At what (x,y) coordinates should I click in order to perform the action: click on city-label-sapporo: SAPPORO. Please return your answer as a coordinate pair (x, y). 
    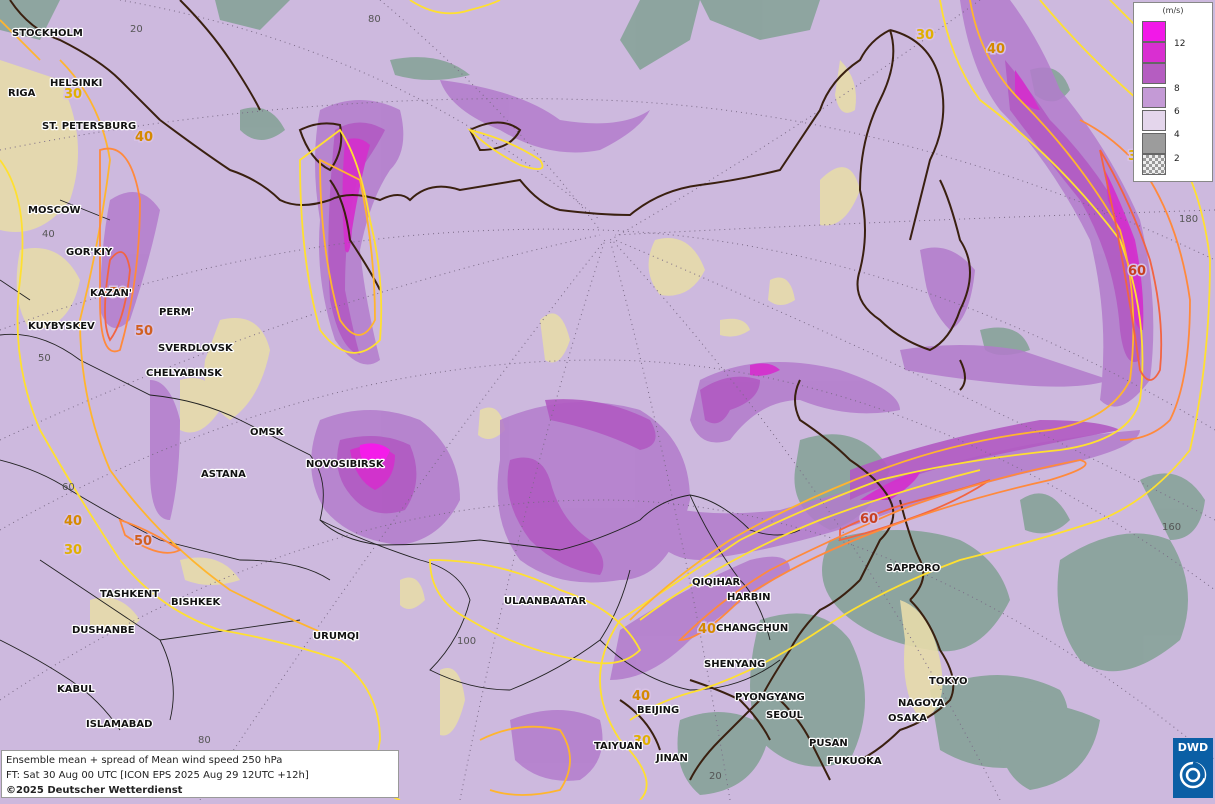
    Looking at the image, I should click on (913, 568).